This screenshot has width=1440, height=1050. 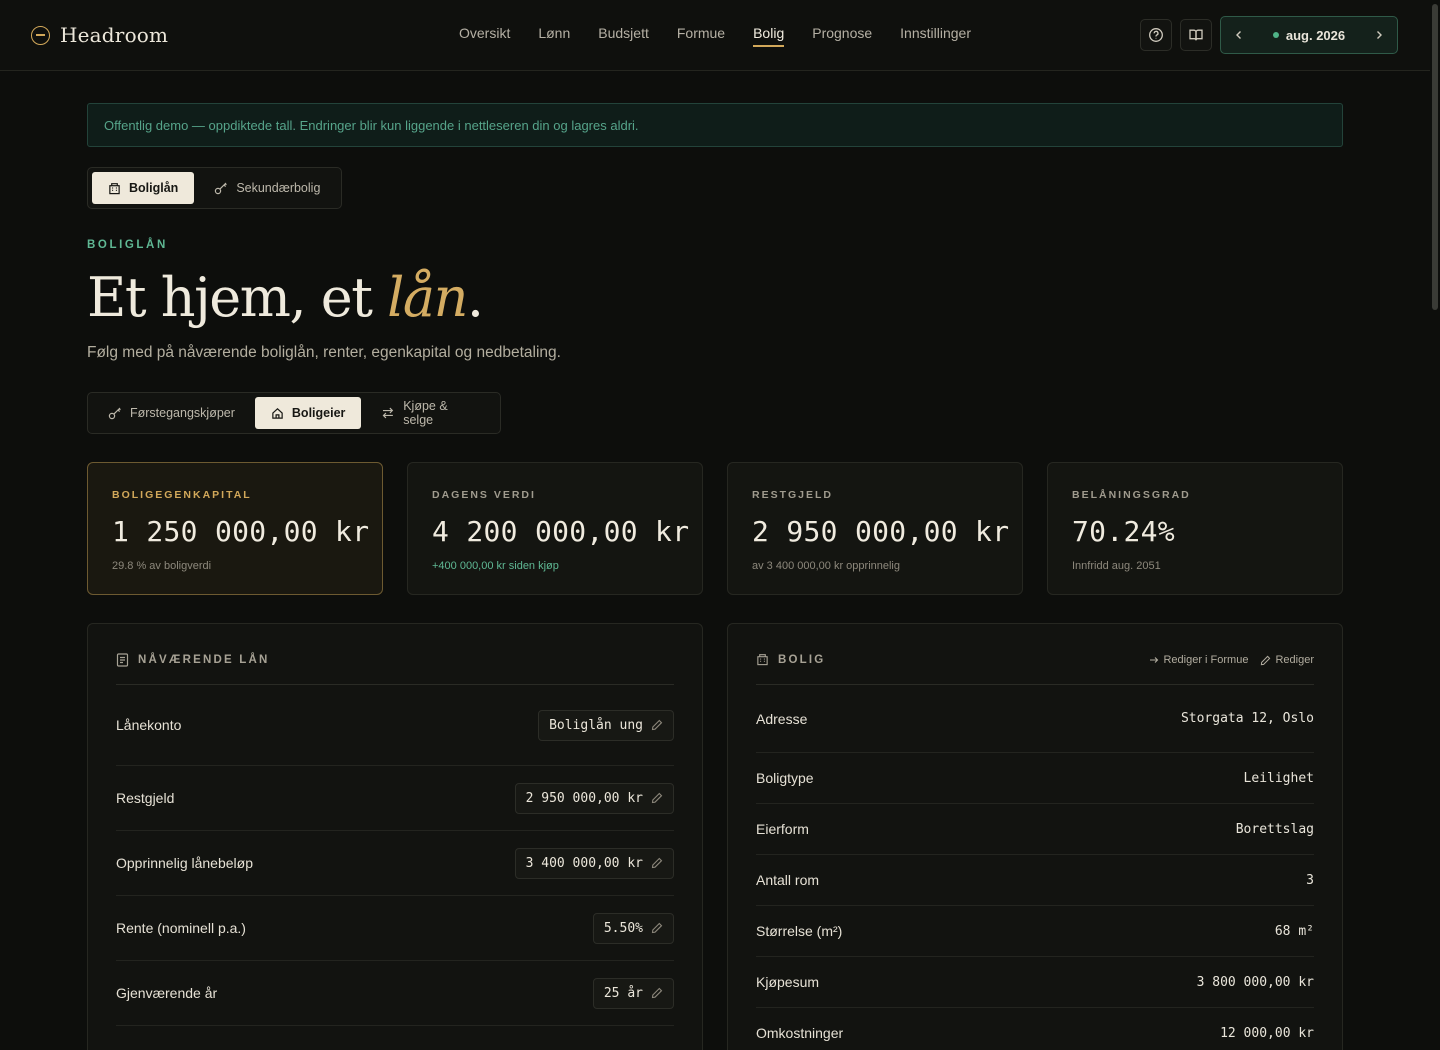 I want to click on stat-card-belaningsgrad: BELÅNINGSGRAD 70.24% Innfridd aug. 2051, so click(x=1195, y=528).